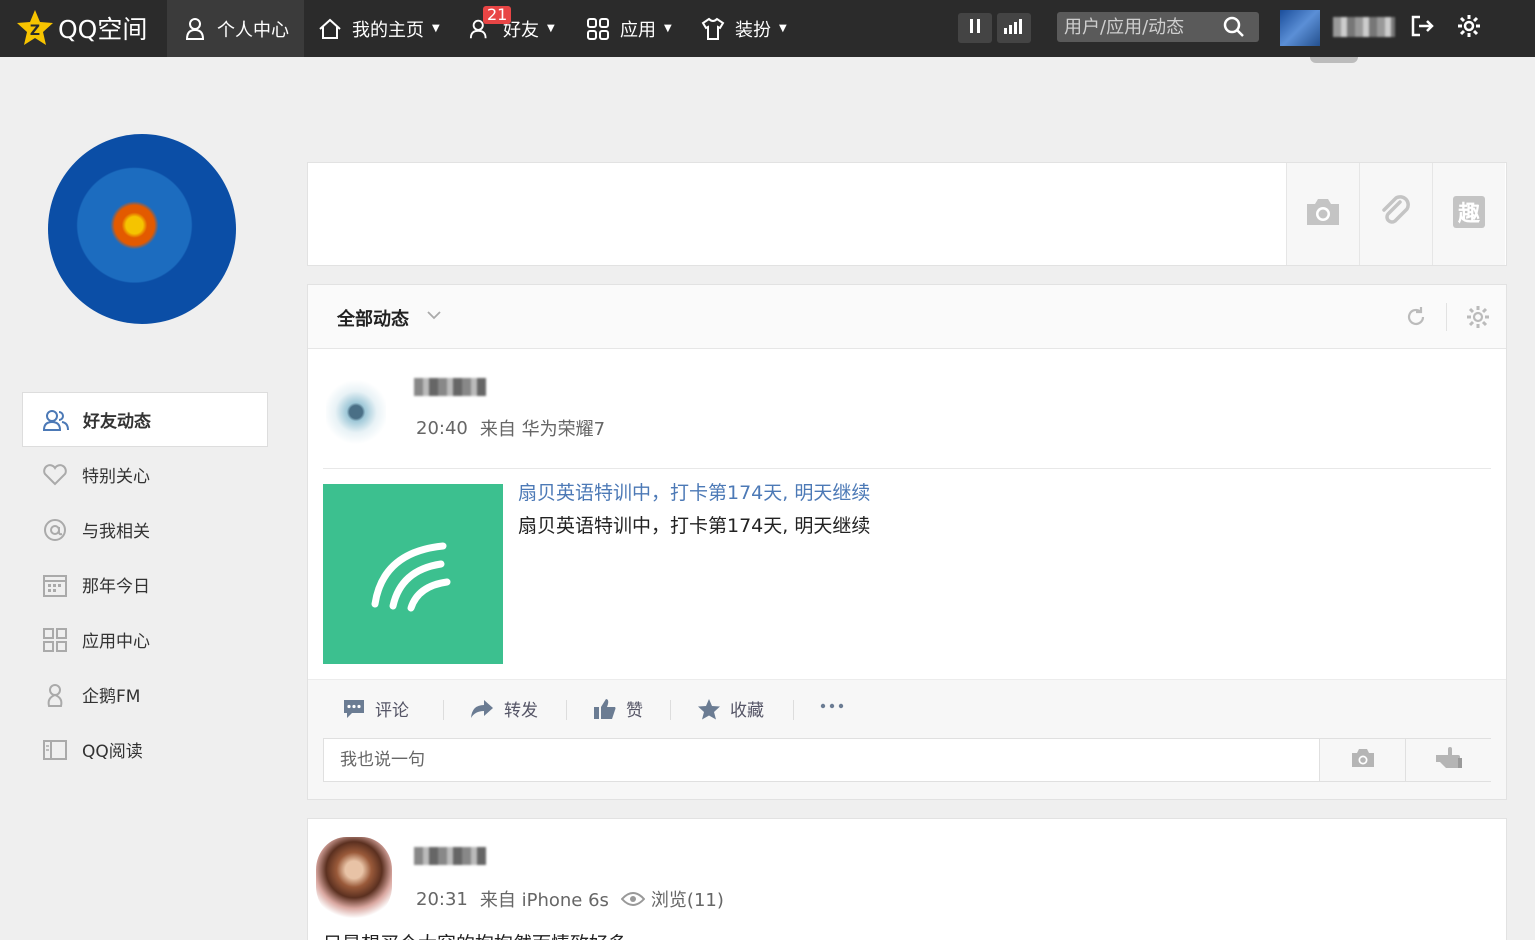 The image size is (1535, 940). Describe the element at coordinates (103, 29) in the screenshot. I see `logo-text: QQ空间` at that location.